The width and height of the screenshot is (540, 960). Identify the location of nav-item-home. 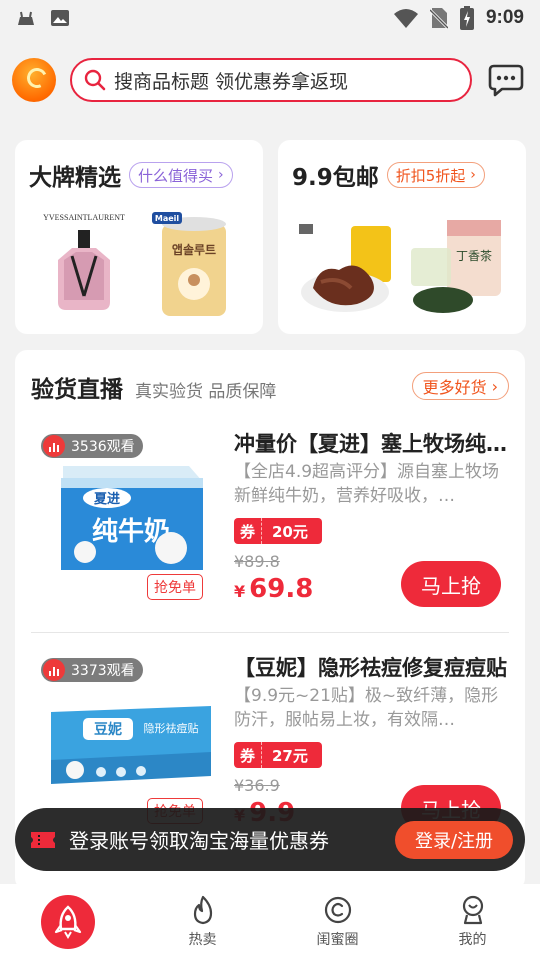
(67, 922).